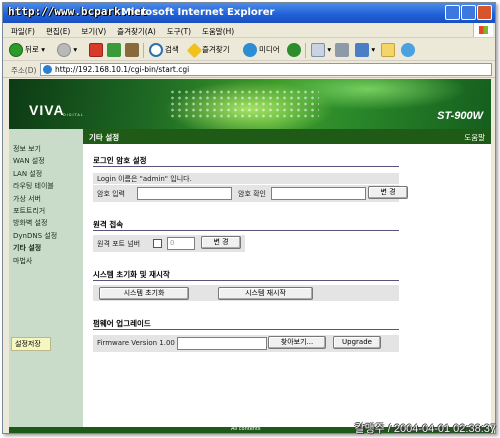 The image size is (500, 438). I want to click on address-input: http://192.168.10.1/cgi-bin/start.cgi, so click(266, 69).